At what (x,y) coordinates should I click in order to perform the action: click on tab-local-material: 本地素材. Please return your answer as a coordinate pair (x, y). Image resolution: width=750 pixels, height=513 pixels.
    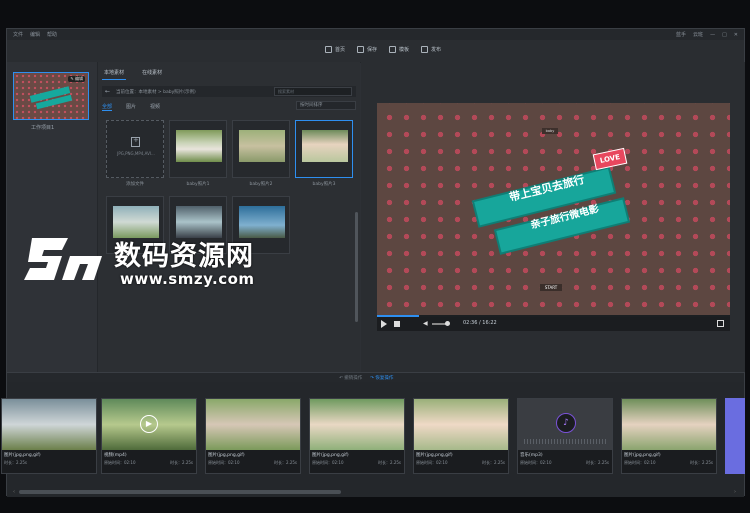
    Looking at the image, I should click on (114, 73).